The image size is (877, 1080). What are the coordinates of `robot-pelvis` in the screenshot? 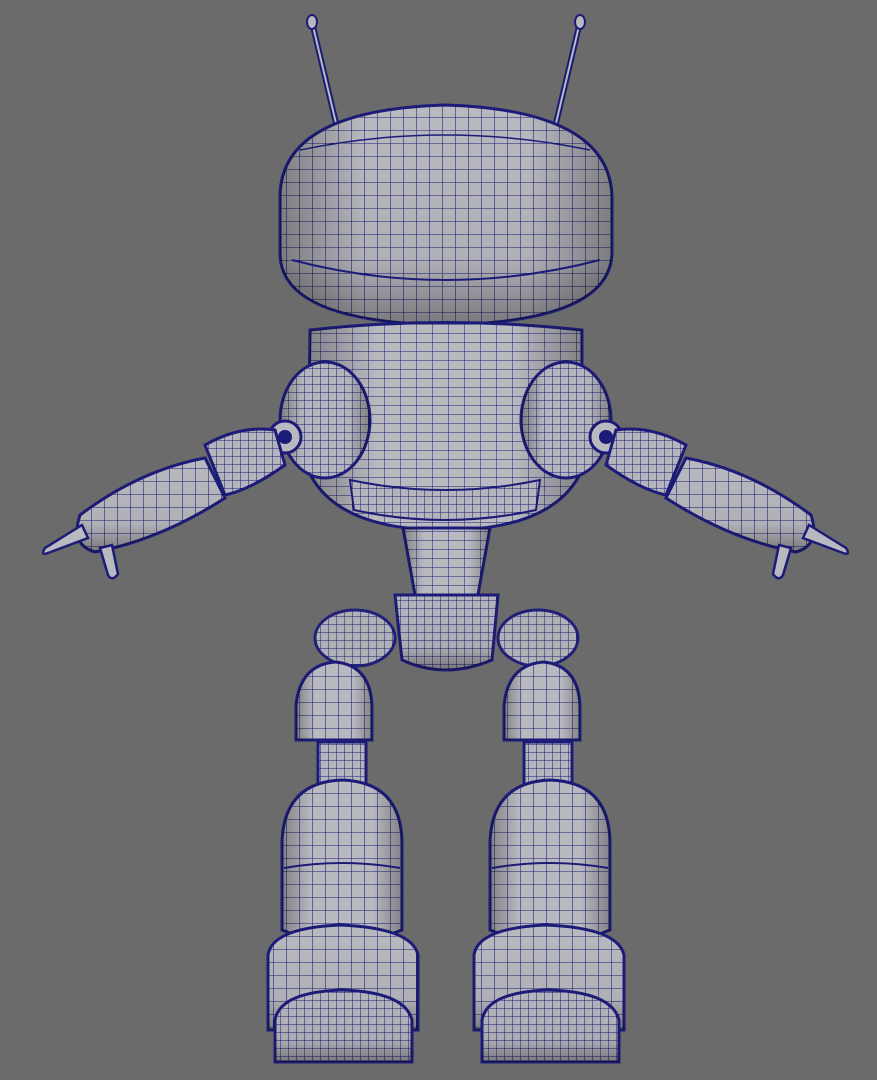 It's located at (446, 632).